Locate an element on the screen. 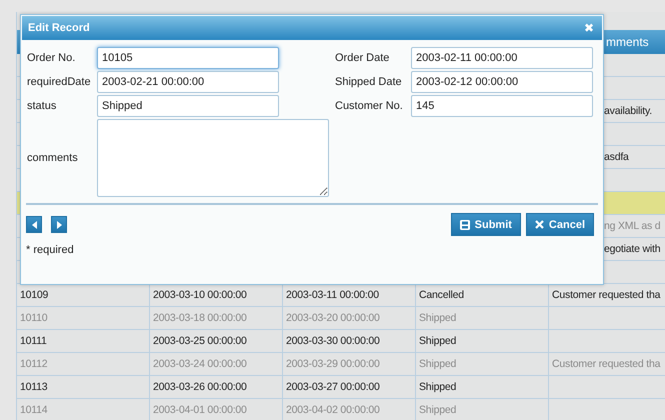 The image size is (665, 420). table-cell: 10111 is located at coordinates (33, 341).